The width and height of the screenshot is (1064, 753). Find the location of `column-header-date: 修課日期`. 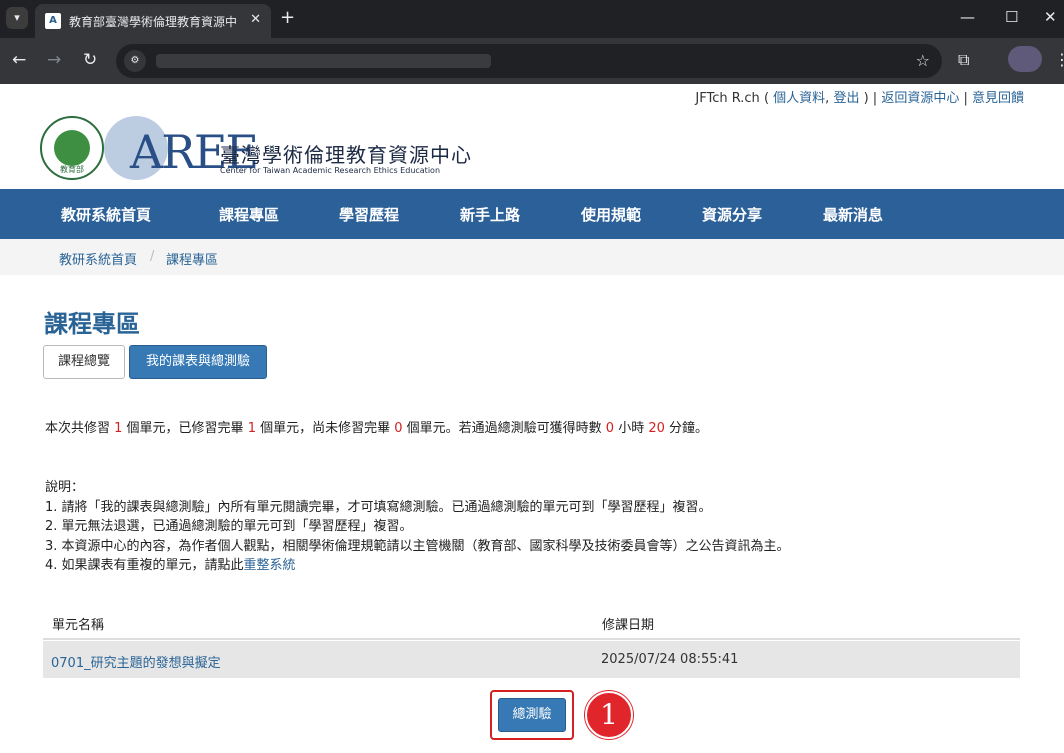

column-header-date: 修課日期 is located at coordinates (628, 625).